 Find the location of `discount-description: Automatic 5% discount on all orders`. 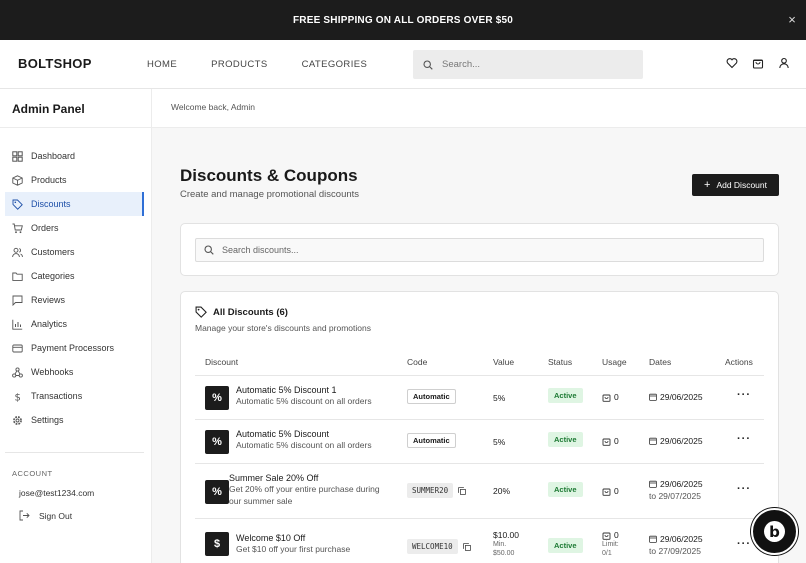

discount-description: Automatic 5% discount on all orders is located at coordinates (304, 401).